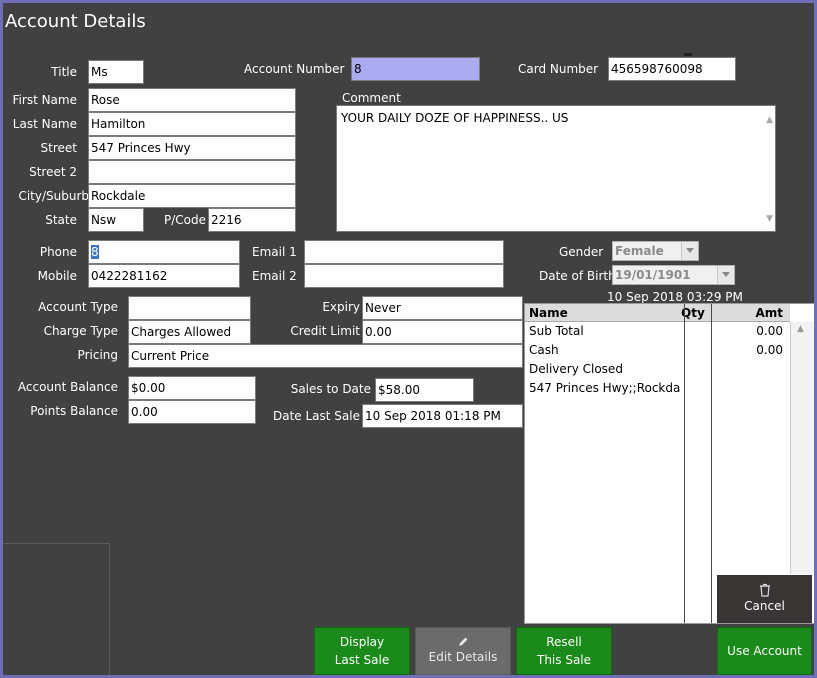  What do you see at coordinates (325, 356) in the screenshot?
I see `pricing-field: Current Price` at bounding box center [325, 356].